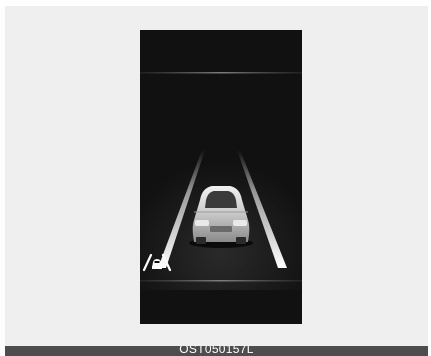 Image resolution: width=431 pixels, height=356 pixels. I want to click on figure-caption: OST050157L, so click(216, 351).